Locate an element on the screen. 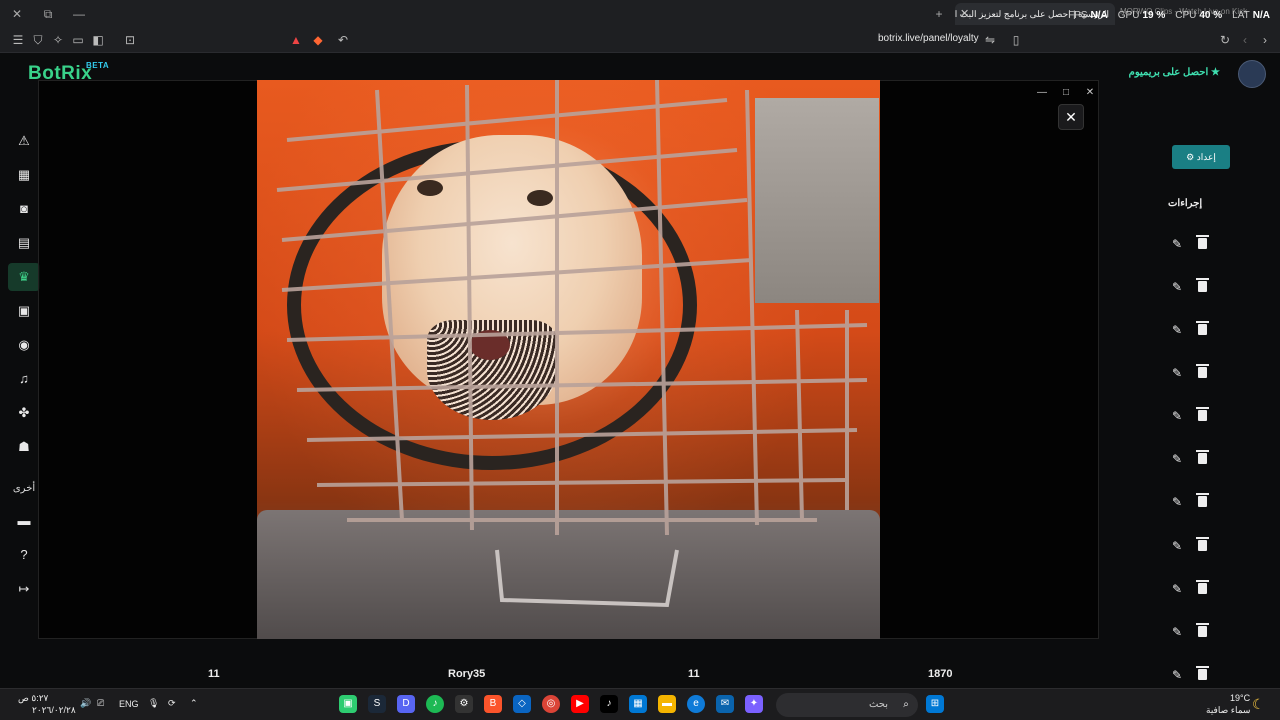 This screenshot has height=720, width=1280. alert-icon: ⚠ is located at coordinates (24, 141).